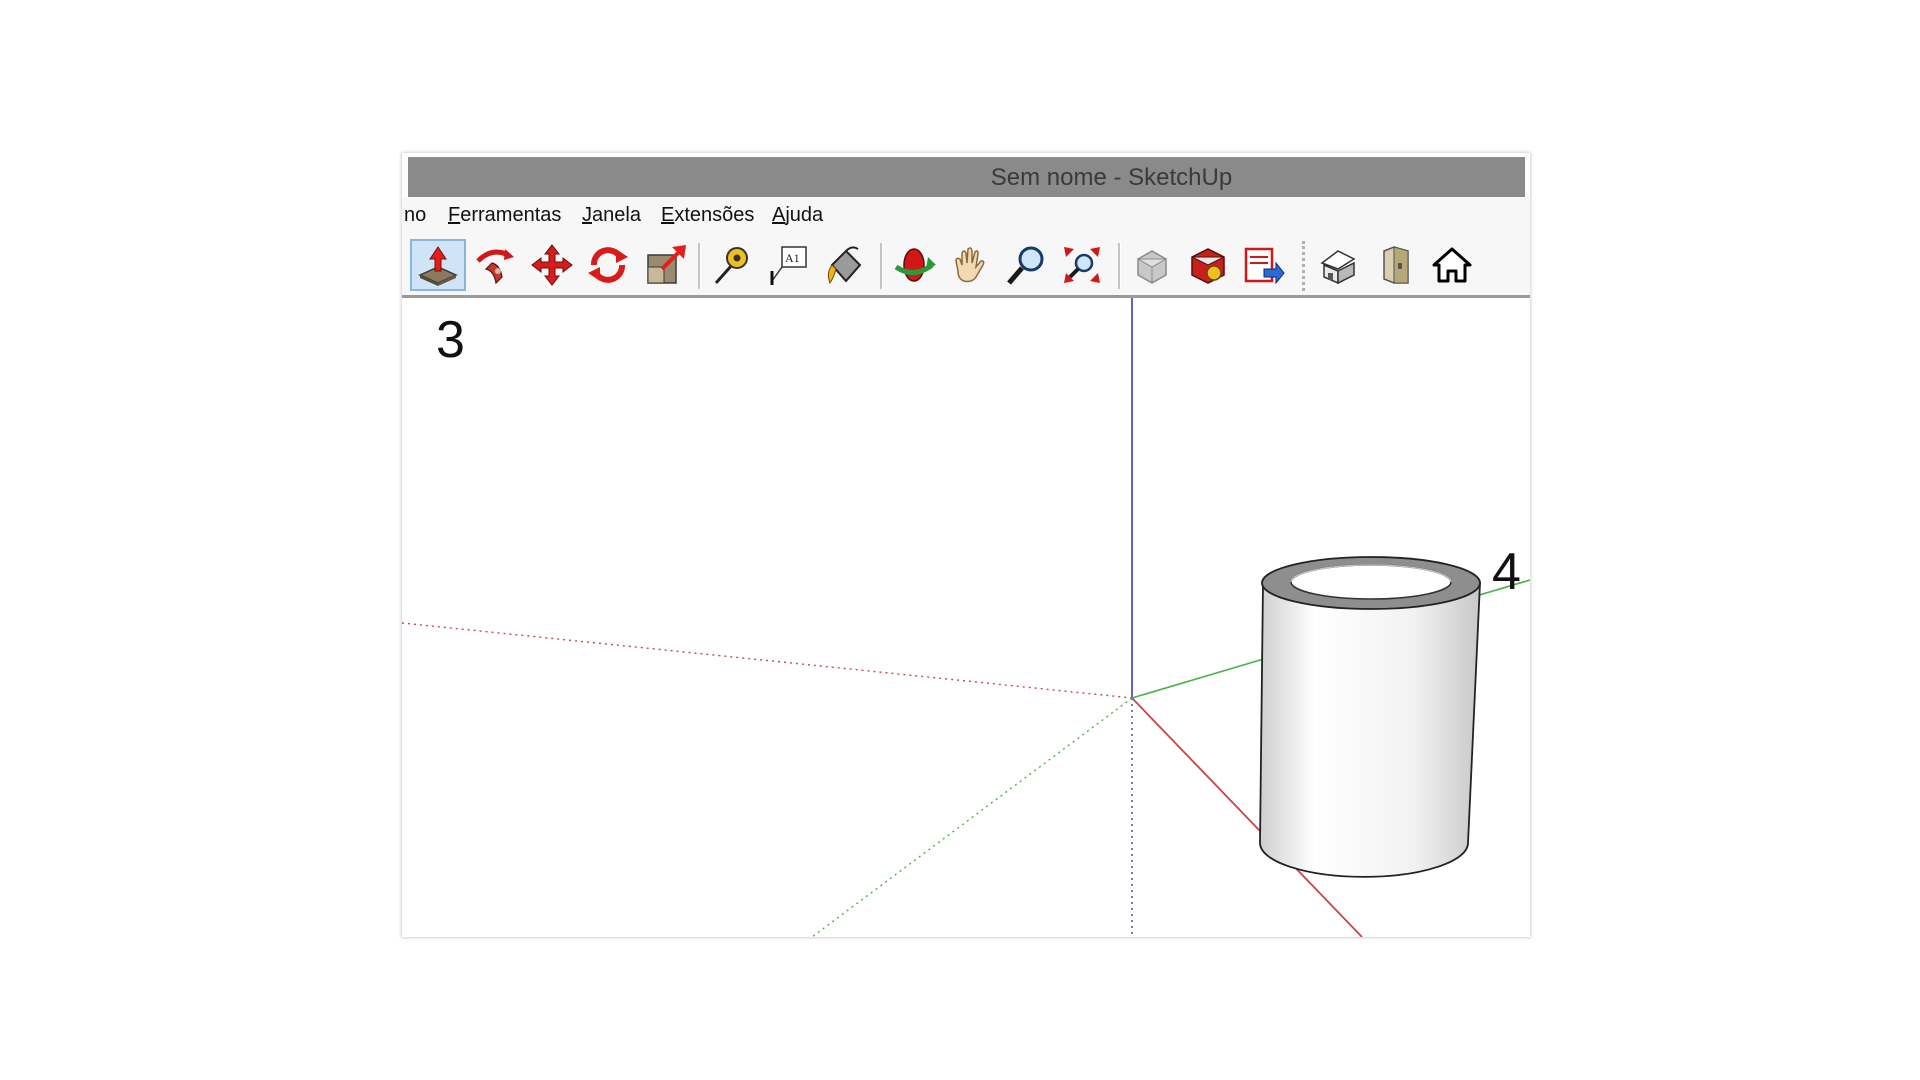  Describe the element at coordinates (1370, 717) in the screenshot. I see `tube-cylinder` at that location.